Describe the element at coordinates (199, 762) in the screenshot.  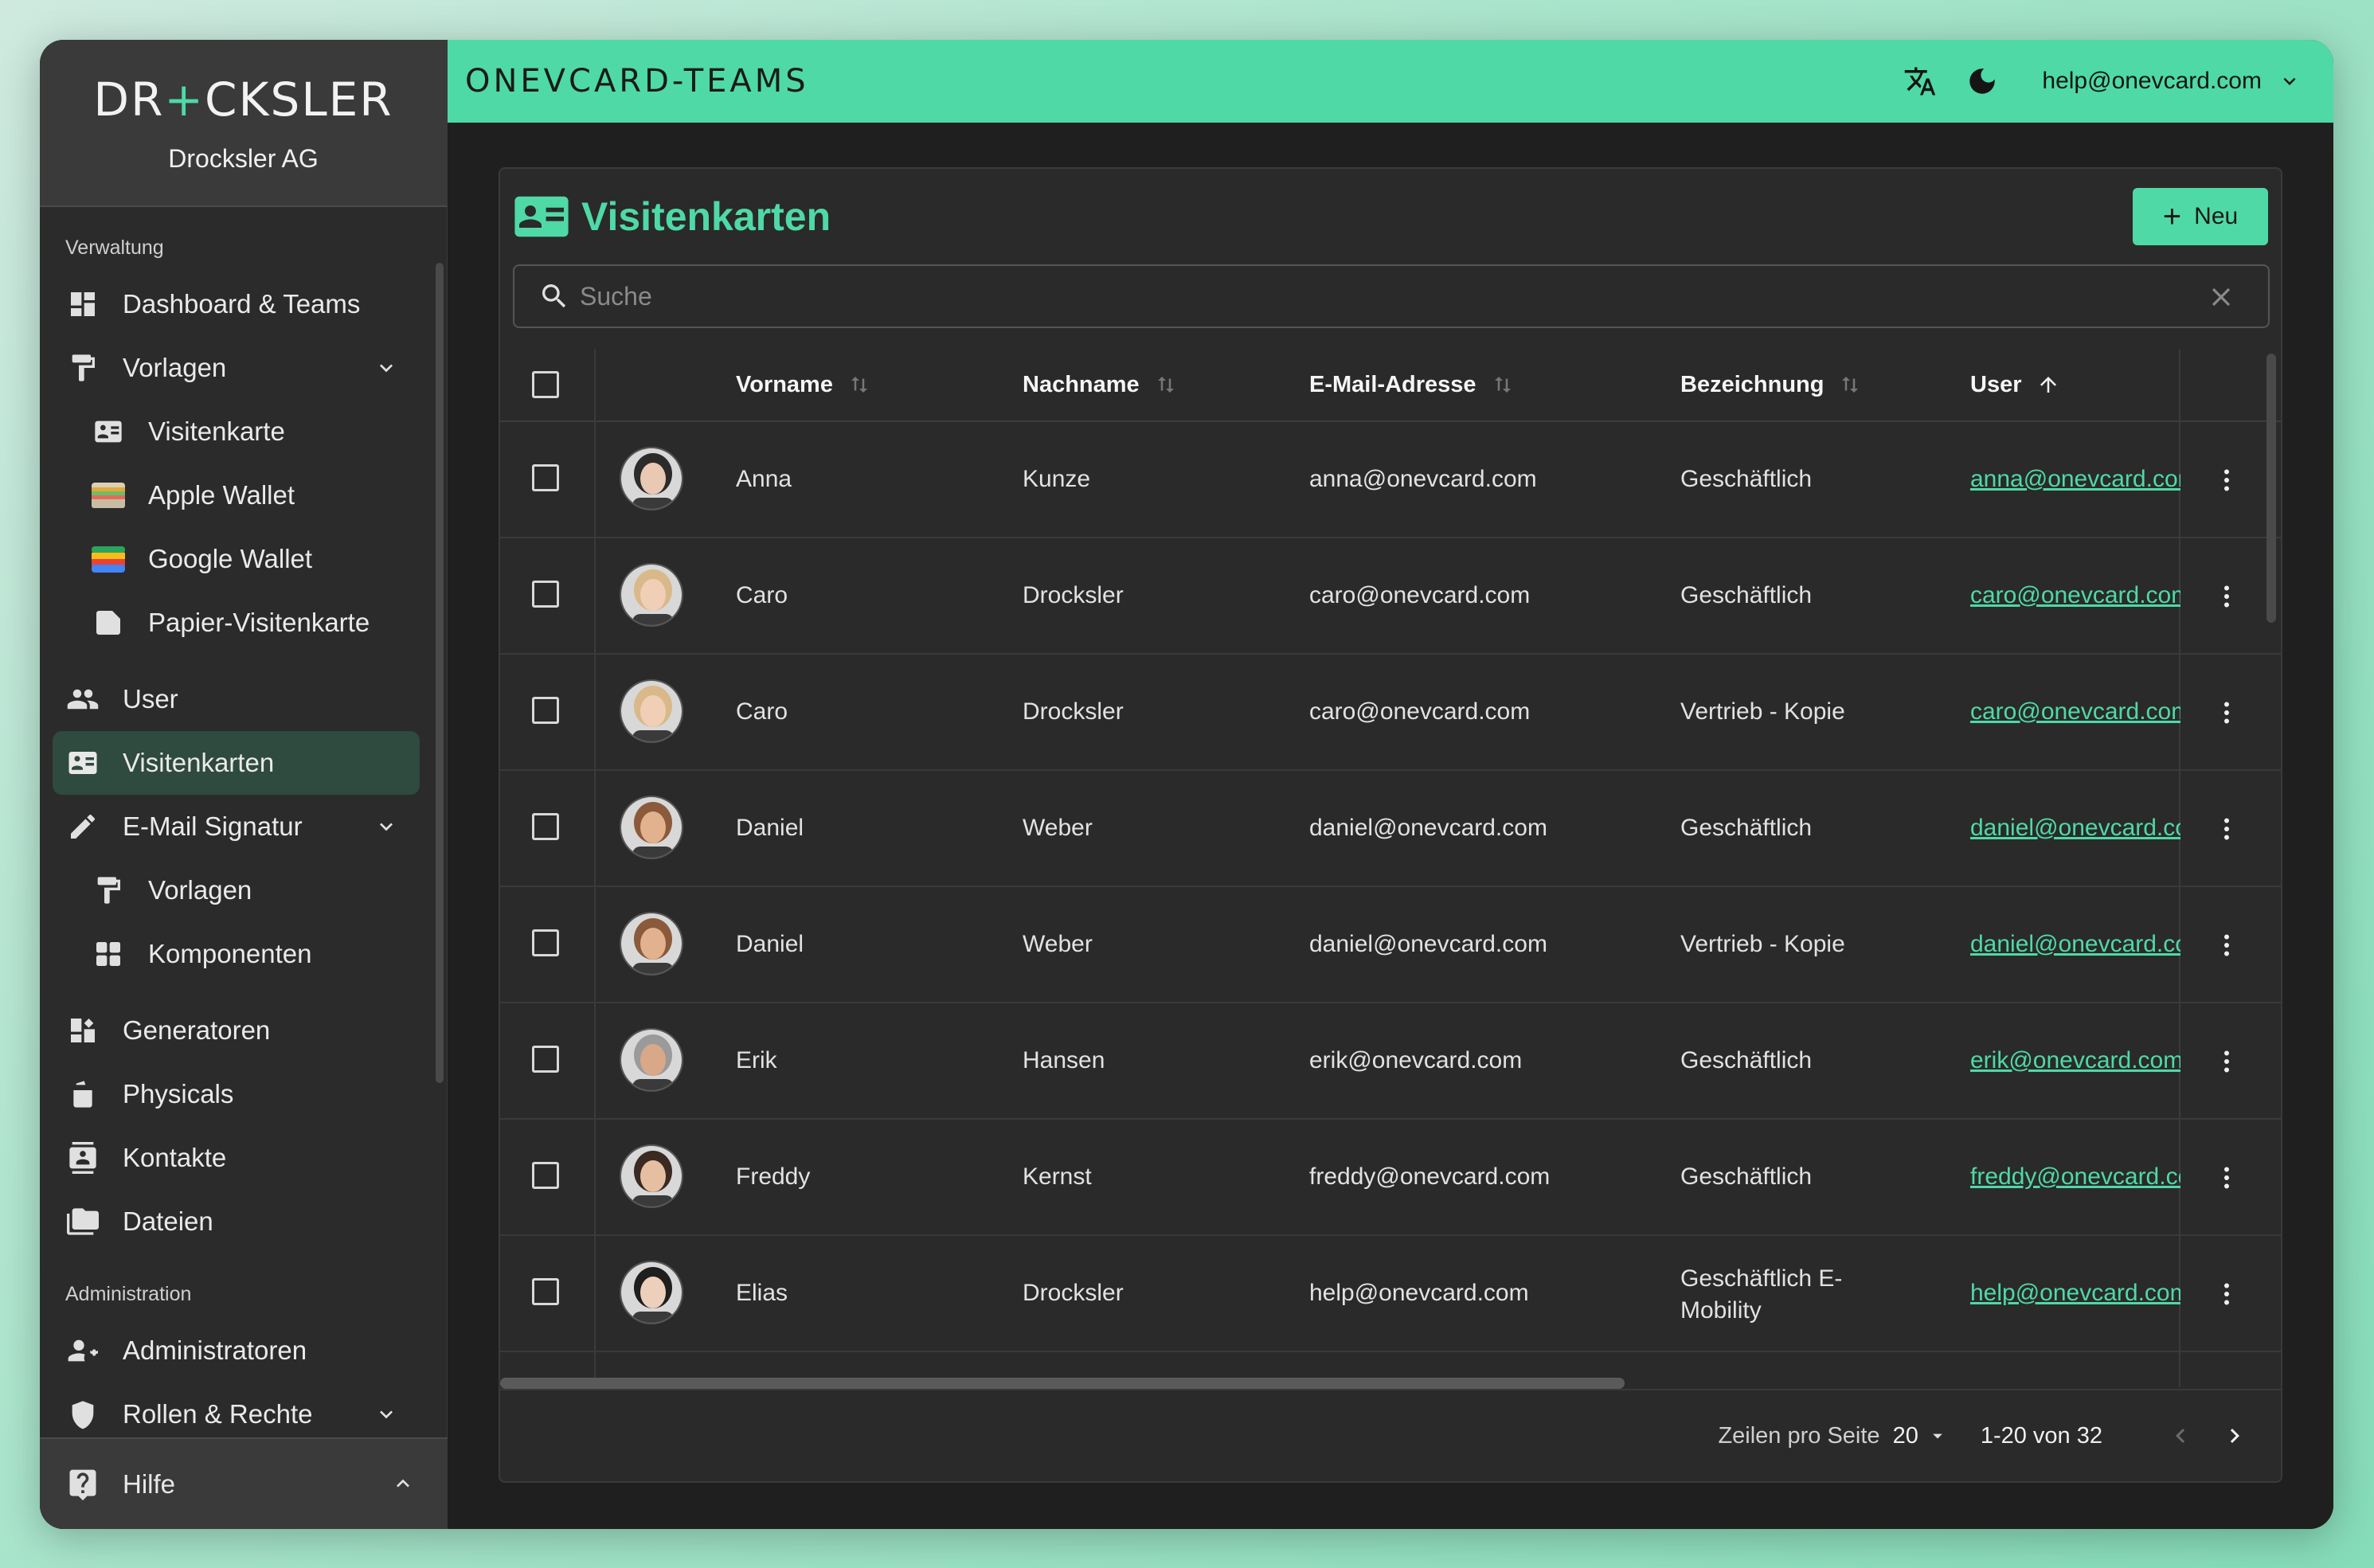
I see `sidebar-item-label: Visitenkarten` at that location.